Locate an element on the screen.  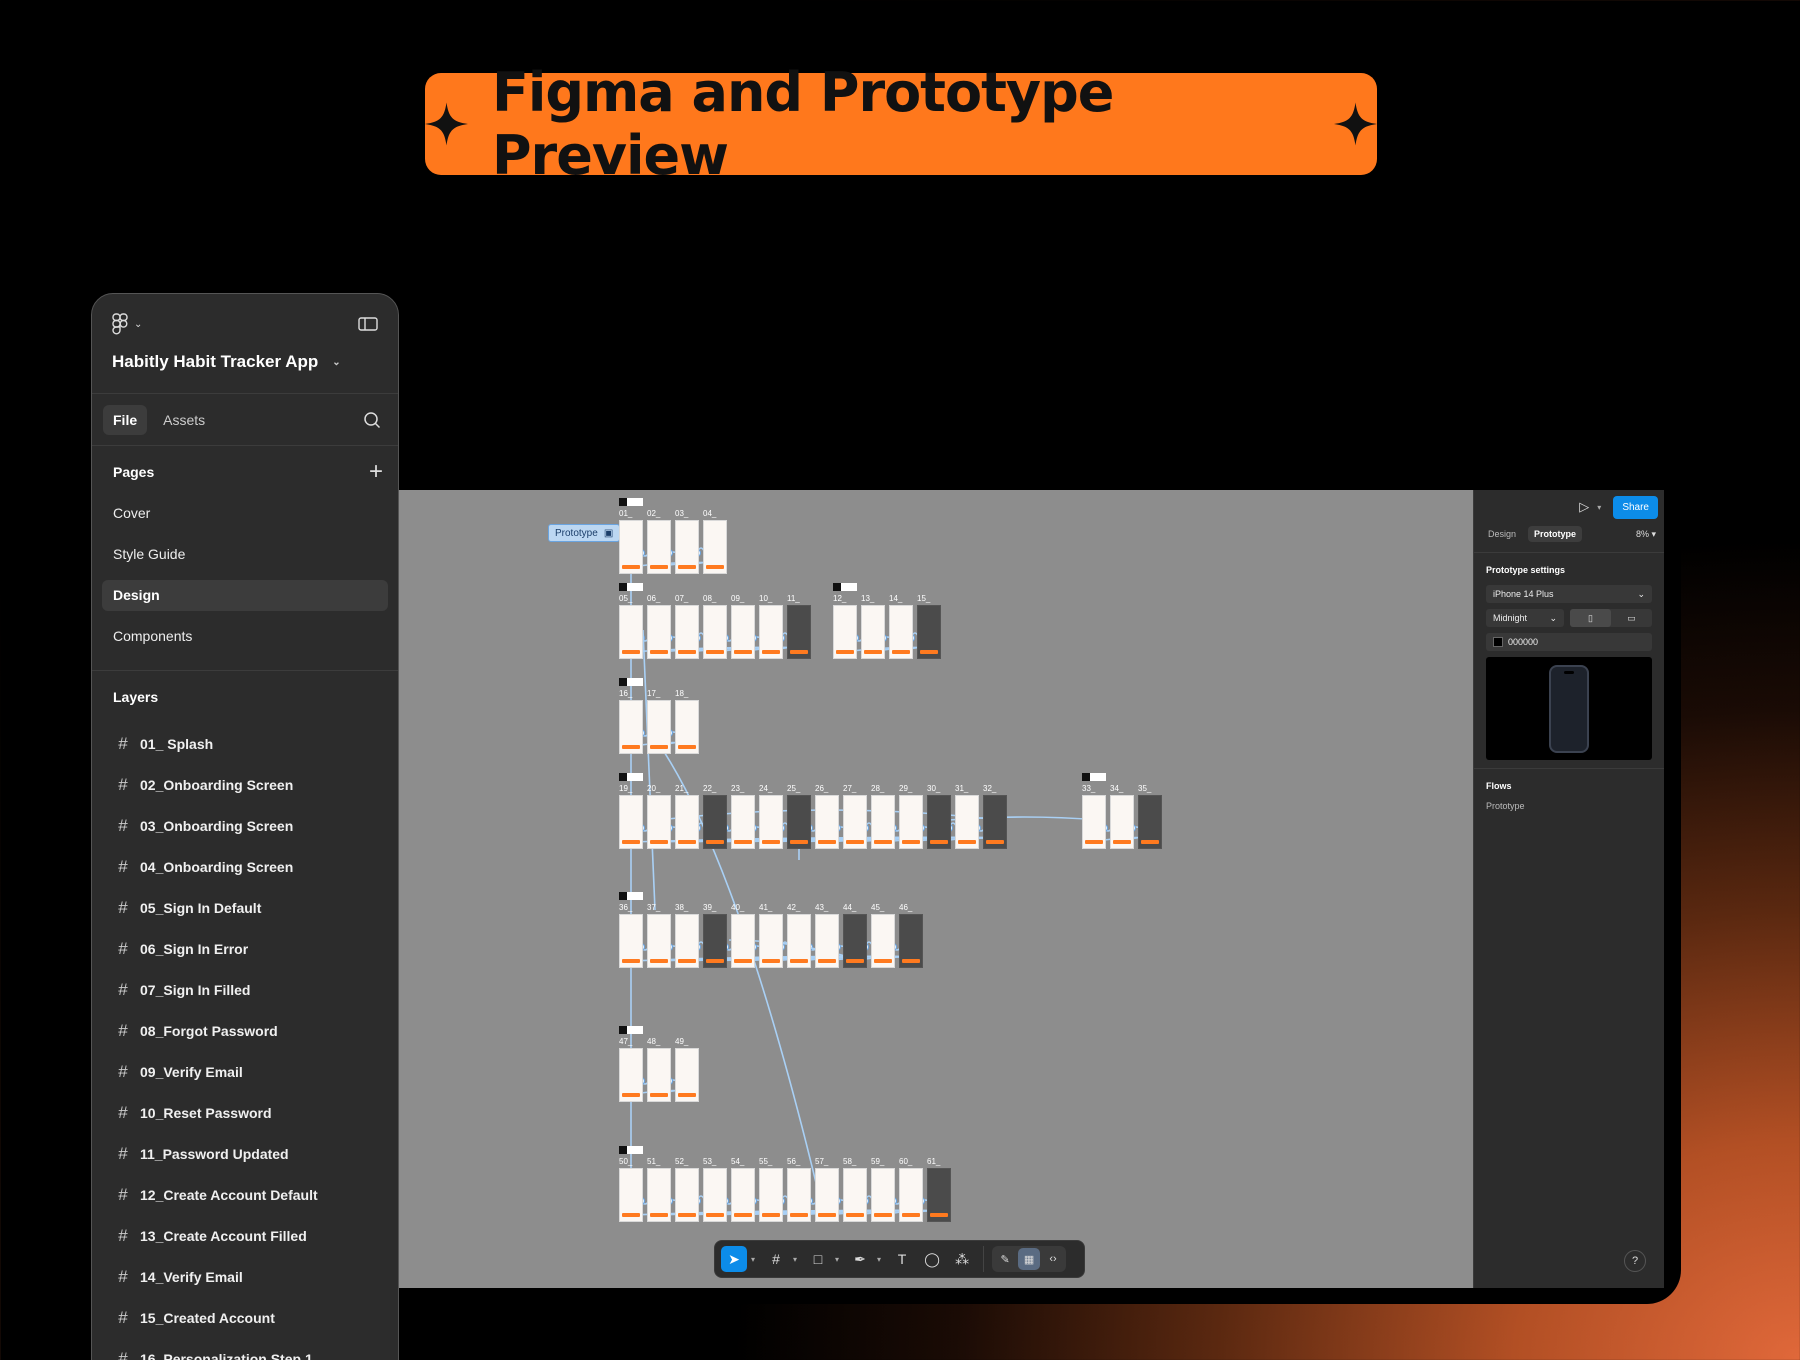
page-item: Cover is located at coordinates (245, 513).